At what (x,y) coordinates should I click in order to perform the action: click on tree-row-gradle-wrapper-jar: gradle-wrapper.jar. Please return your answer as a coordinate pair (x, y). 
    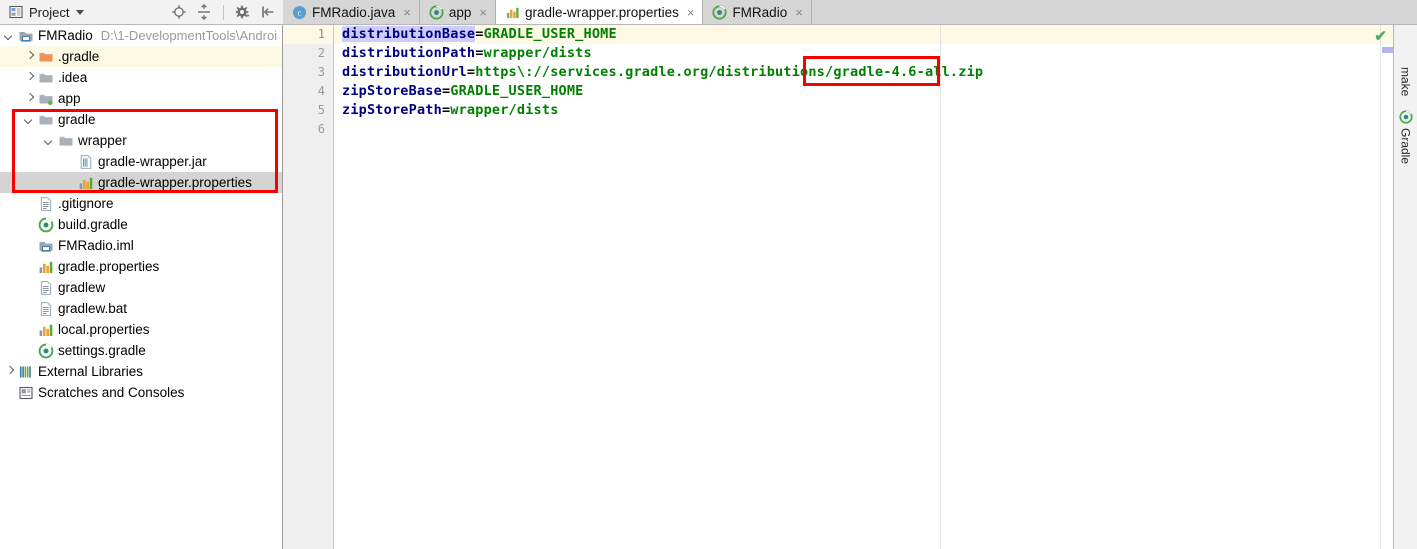
    Looking at the image, I should click on (141, 161).